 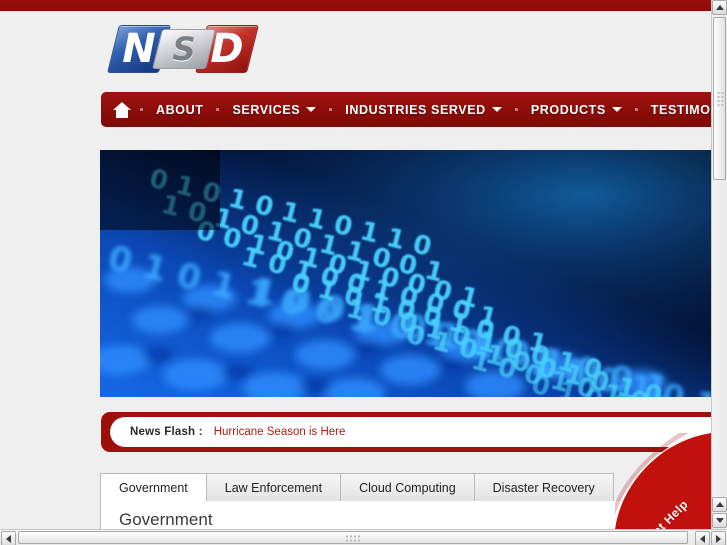 What do you see at coordinates (663, 481) in the screenshot?
I see `get-help-ribbon: Get Help` at bounding box center [663, 481].